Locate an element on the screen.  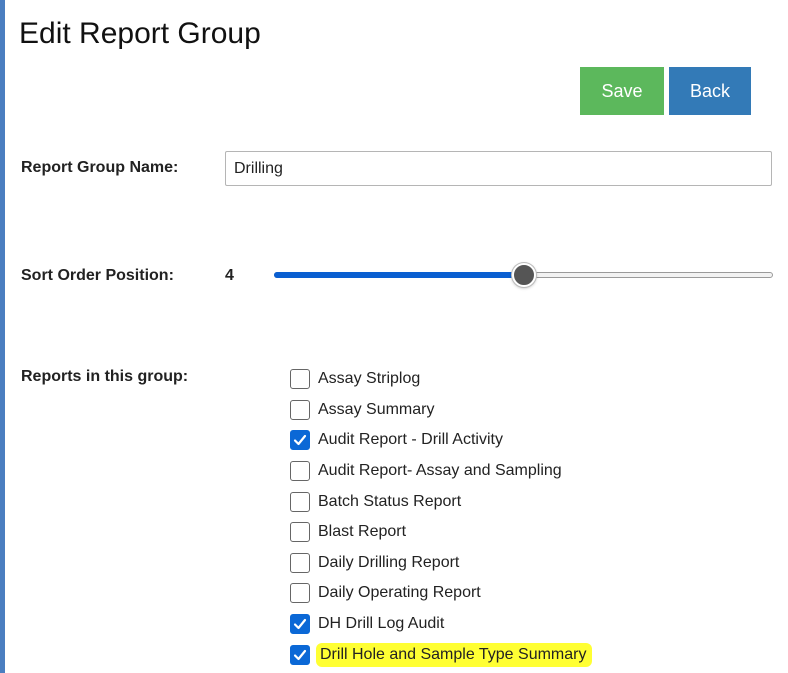
report-list-item: Drill Hole and Sample Type Summary is located at coordinates (441, 654).